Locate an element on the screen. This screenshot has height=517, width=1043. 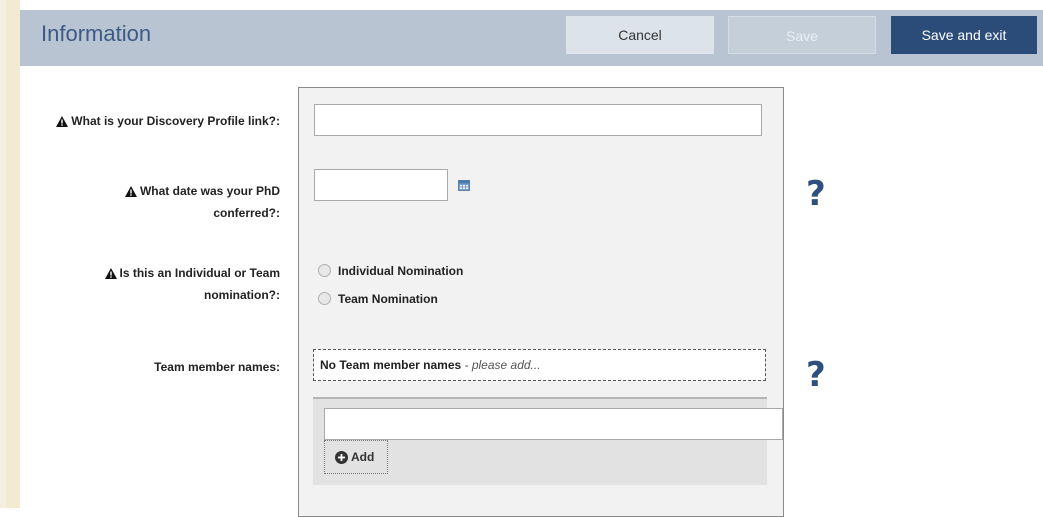
team-member-names-label: Team member names: is located at coordinates (217, 367).